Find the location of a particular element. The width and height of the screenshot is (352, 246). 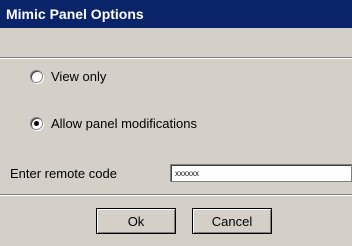

remote-code-input is located at coordinates (261, 173).